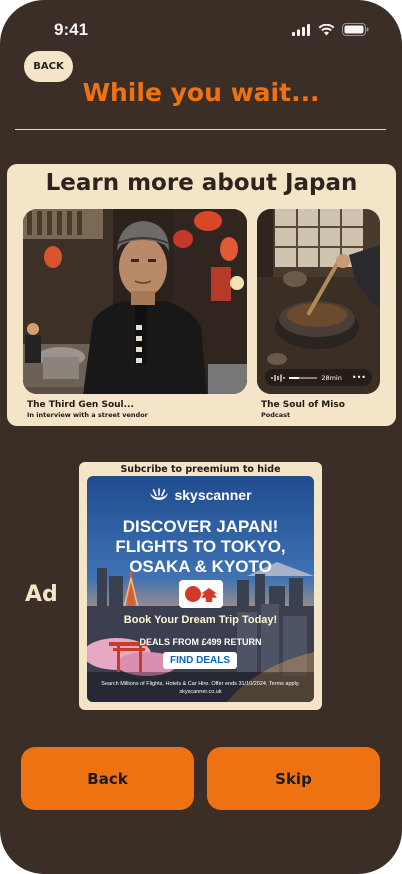 The width and height of the screenshot is (402, 874). Describe the element at coordinates (293, 778) in the screenshot. I see `skip-button: Skip` at that location.